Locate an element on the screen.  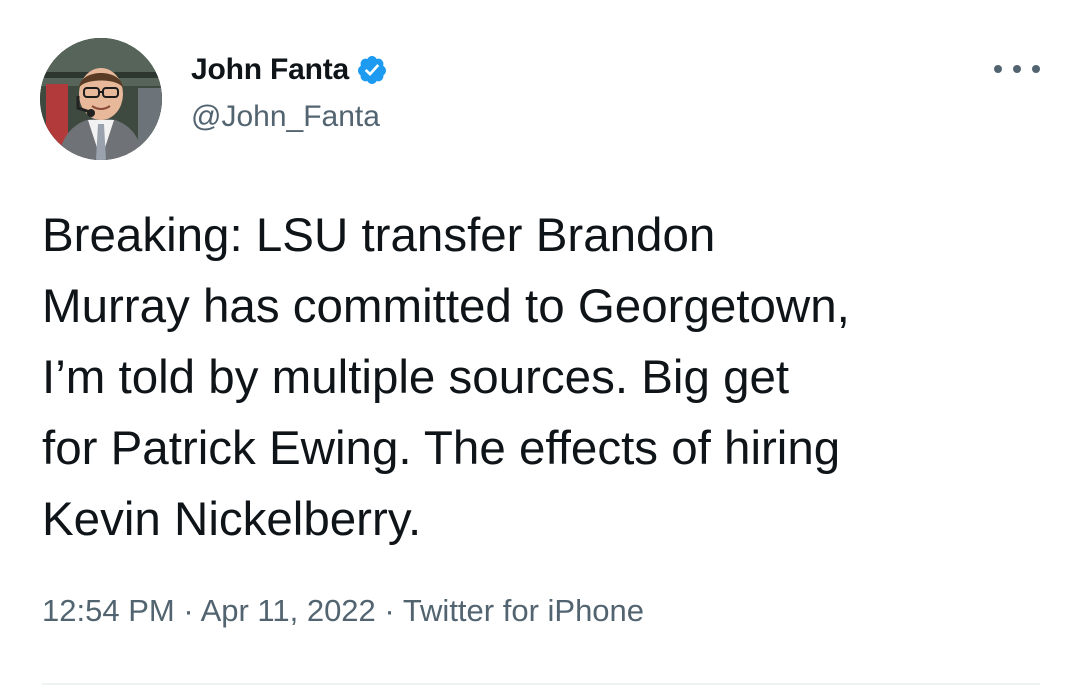
tweet-date: Apr 11, 2022 is located at coordinates (288, 610).